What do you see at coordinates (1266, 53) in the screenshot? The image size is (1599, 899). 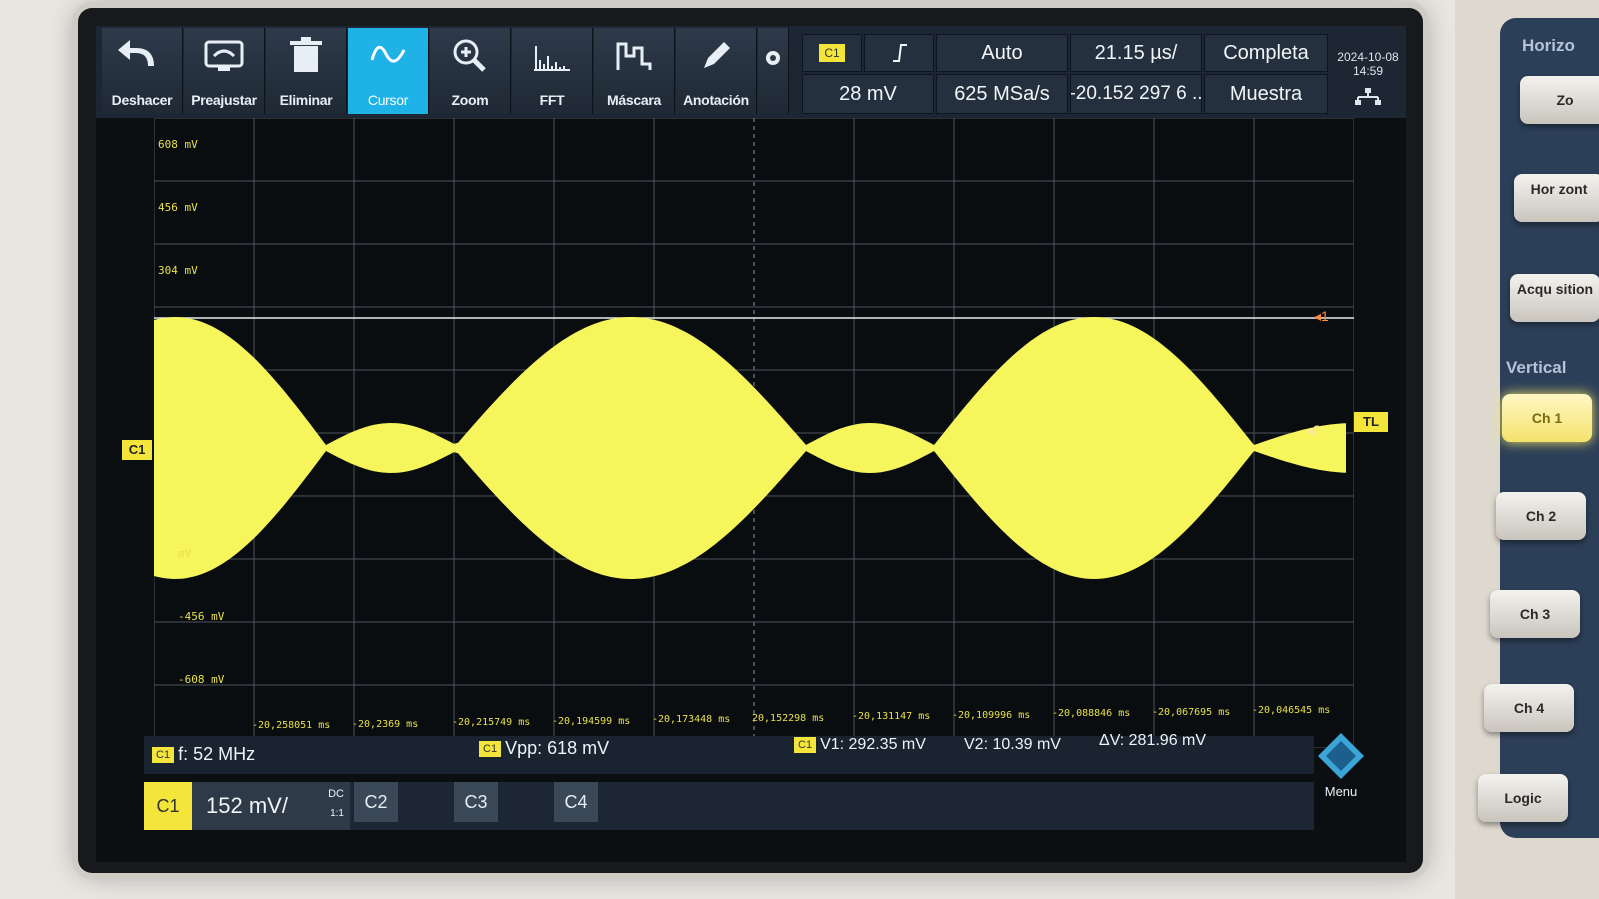 I see `acquisition-mode: Completa` at bounding box center [1266, 53].